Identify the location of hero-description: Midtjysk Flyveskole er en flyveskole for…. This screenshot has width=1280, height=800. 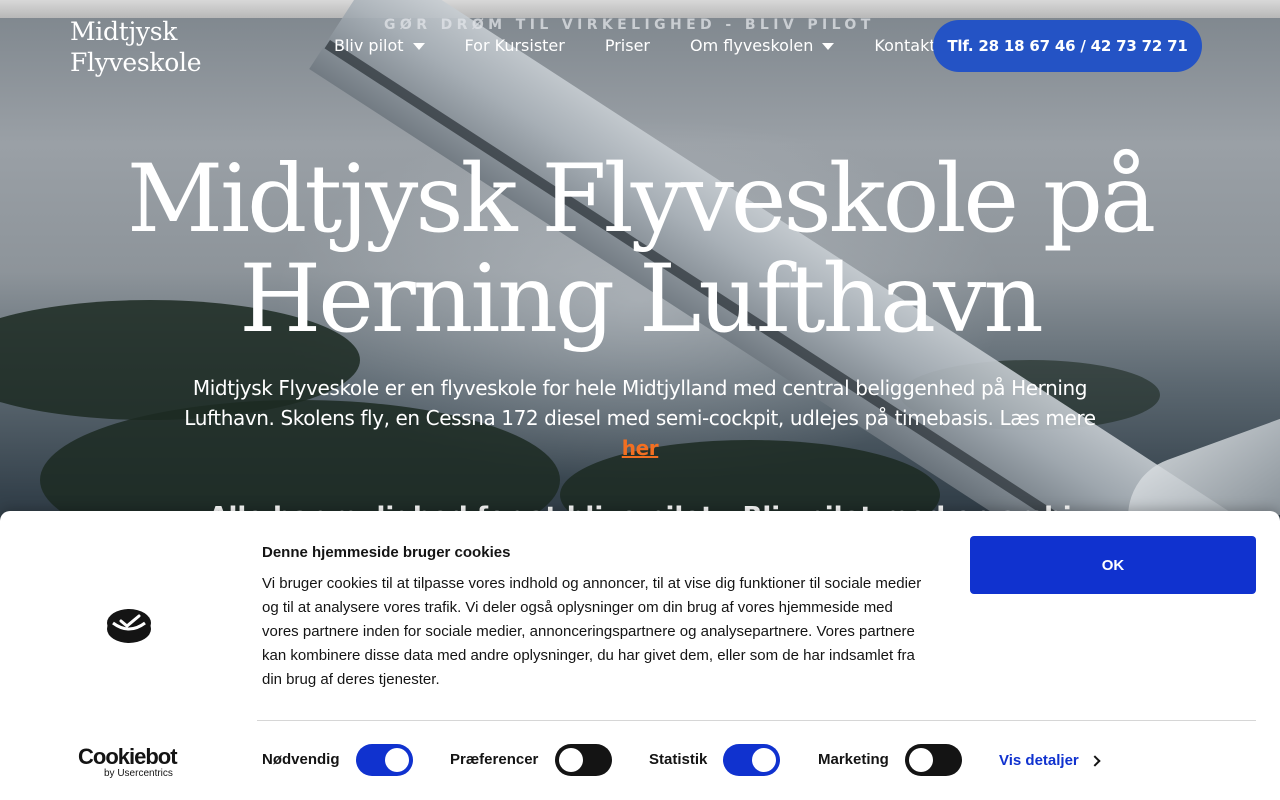
(640, 418).